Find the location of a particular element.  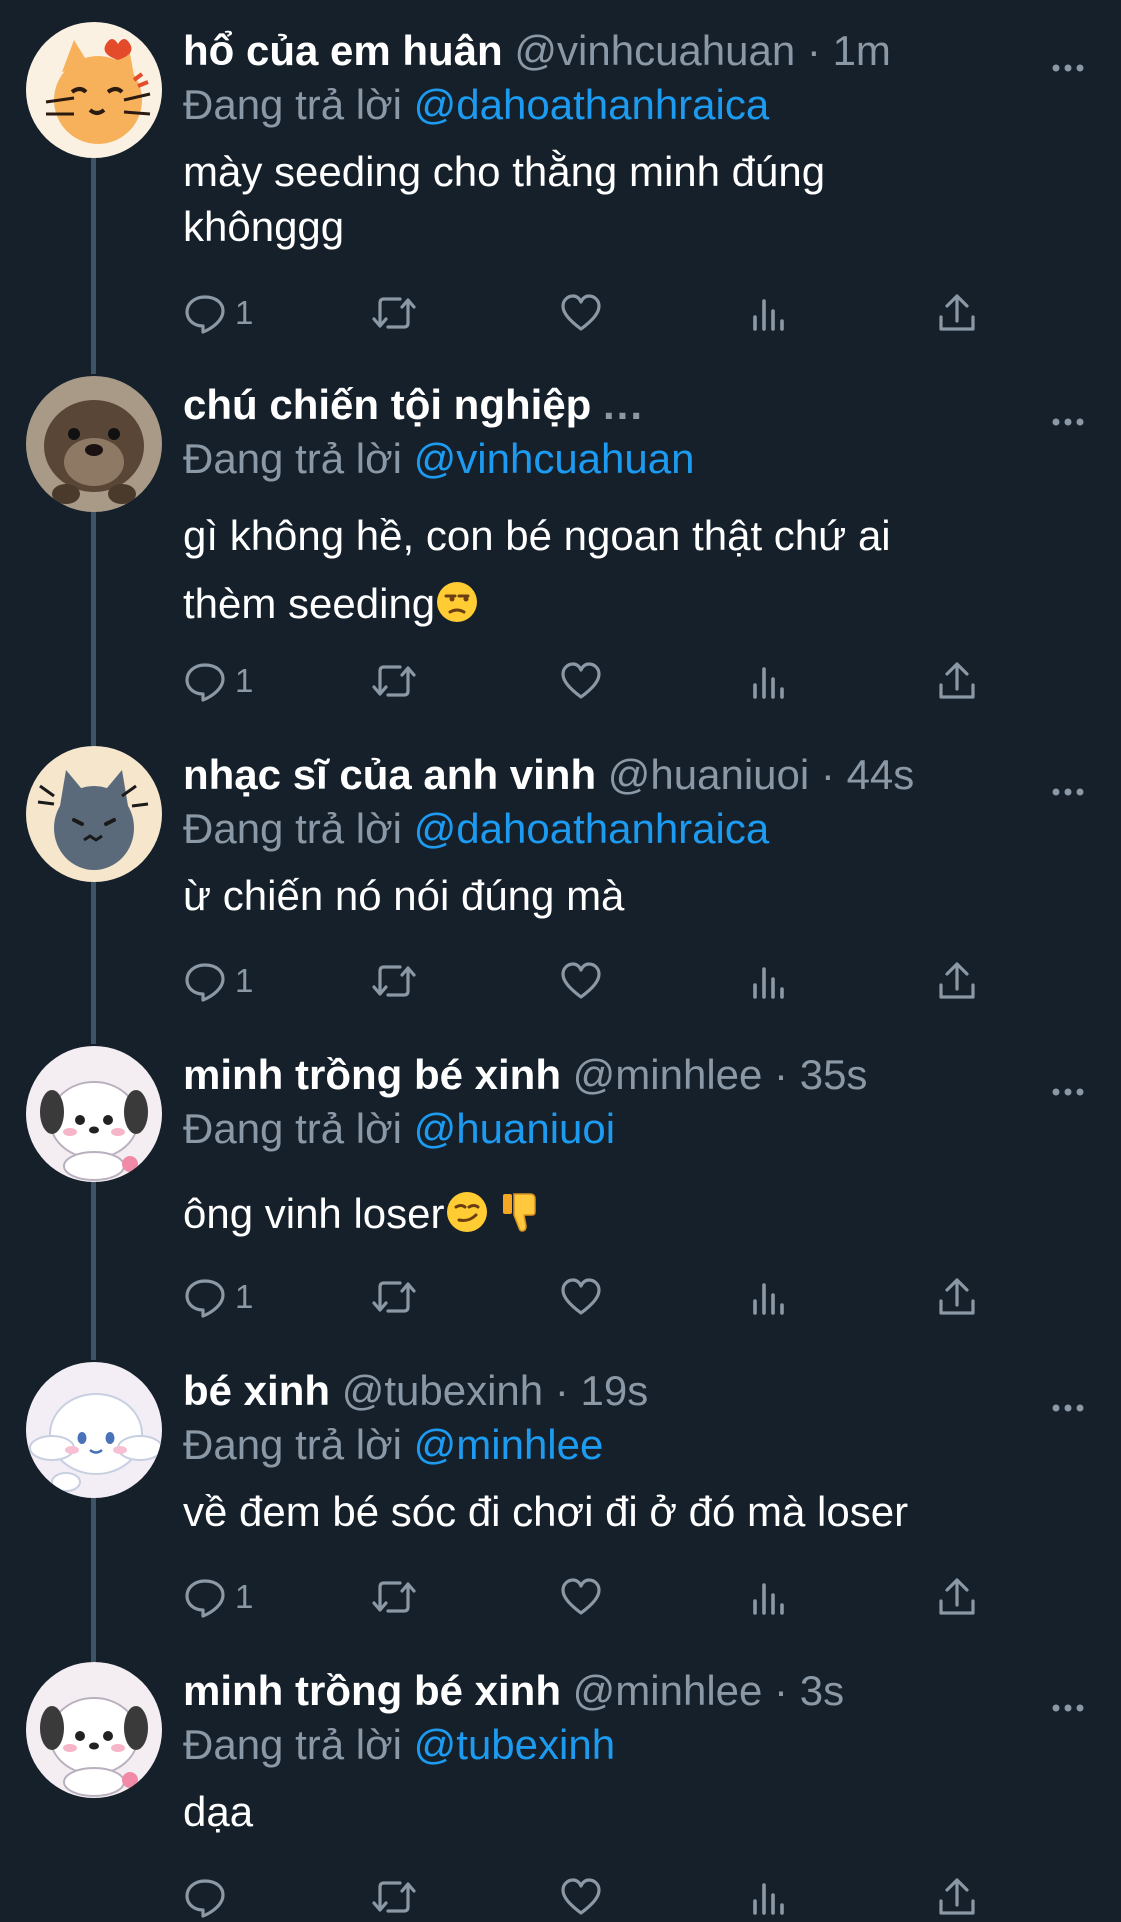

tweet-header: minh trồng bé xinh @minhlee · 35s is located at coordinates (525, 1075).